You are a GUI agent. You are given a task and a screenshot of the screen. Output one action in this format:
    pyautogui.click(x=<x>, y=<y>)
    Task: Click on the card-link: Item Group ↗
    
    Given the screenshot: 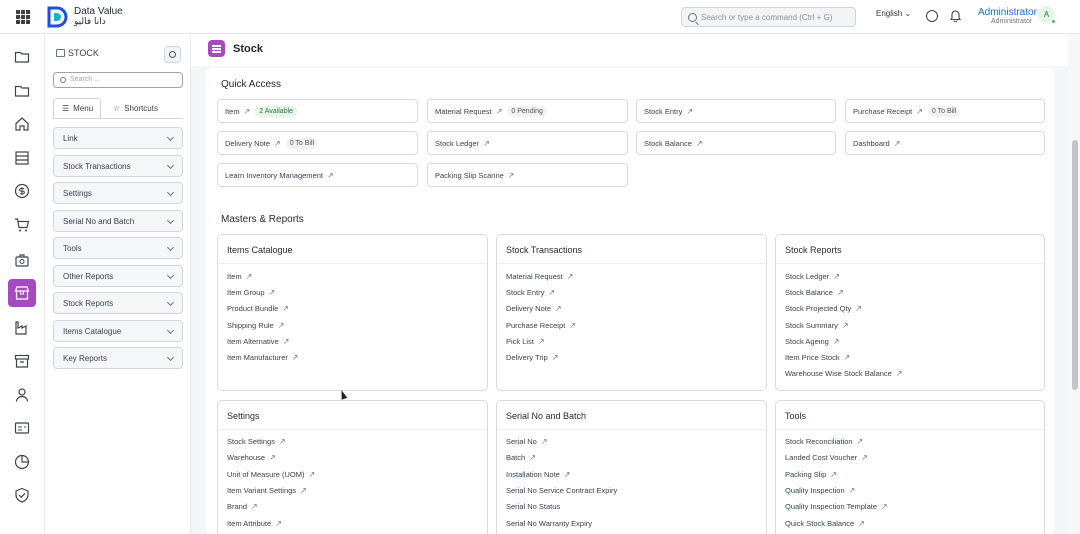 What is the action you would take?
    pyautogui.click(x=253, y=292)
    